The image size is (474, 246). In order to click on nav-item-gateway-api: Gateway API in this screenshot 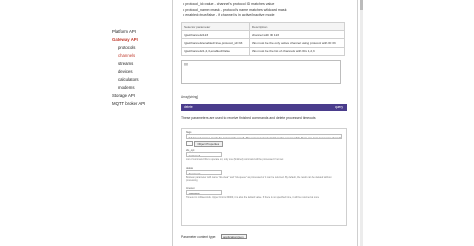, I will do `click(140, 40)`.